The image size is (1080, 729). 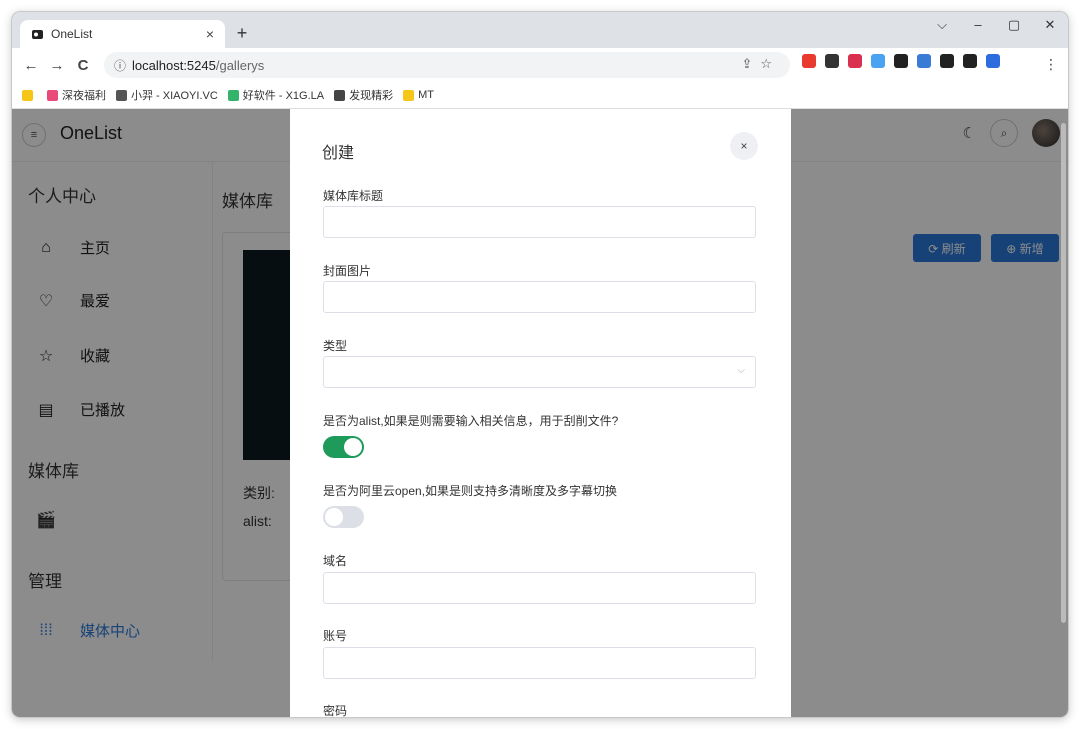 What do you see at coordinates (120, 65) in the screenshot?
I see `site-info-icon: ⓘ` at bounding box center [120, 65].